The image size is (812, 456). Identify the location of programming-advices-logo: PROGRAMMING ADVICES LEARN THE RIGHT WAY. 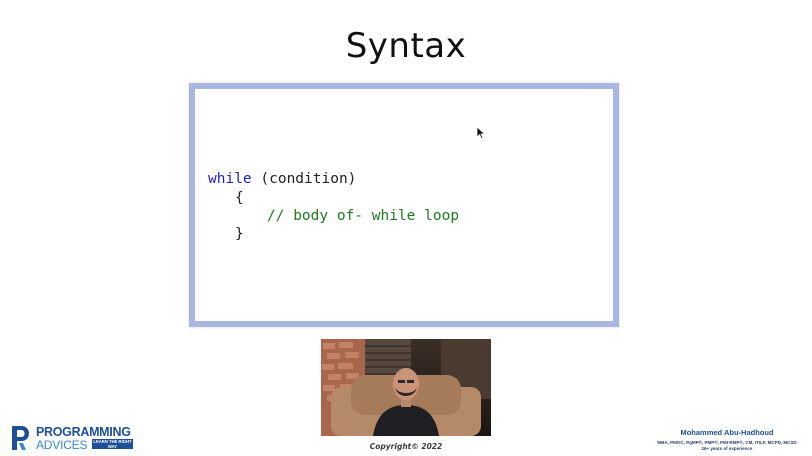
(72, 438).